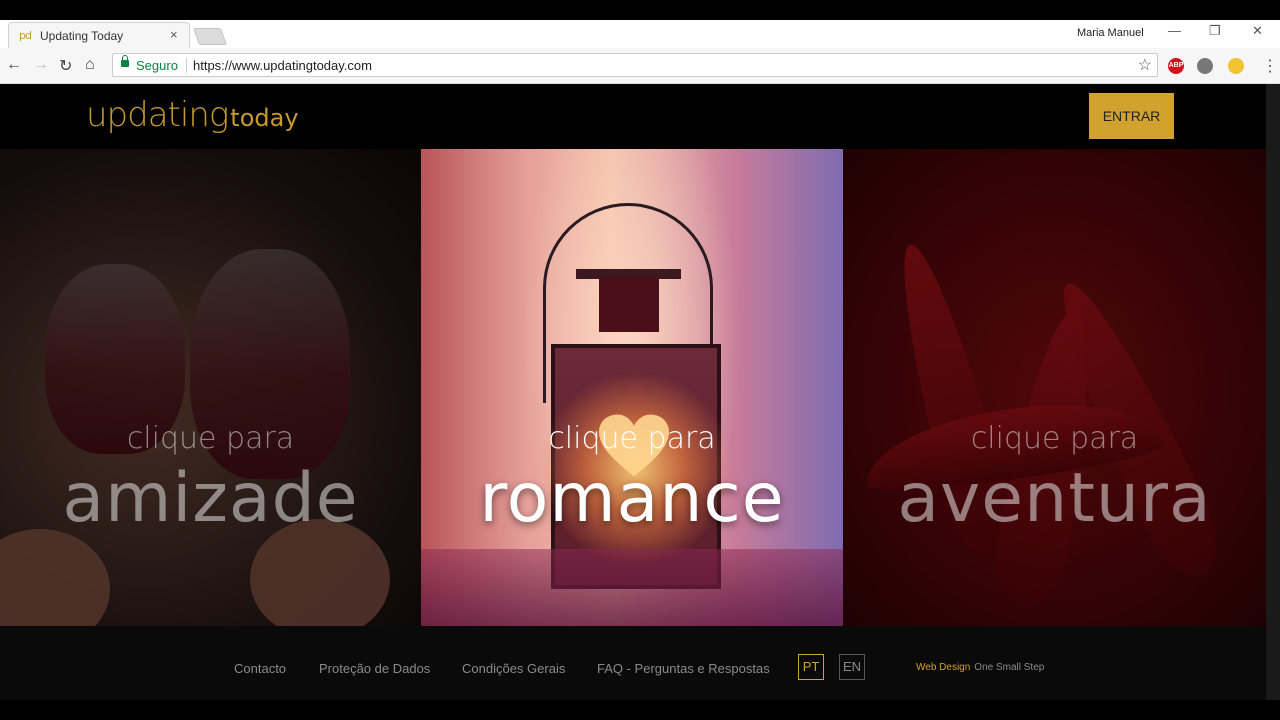 The height and width of the screenshot is (720, 1280). I want to click on panel-cta-big: romance, so click(632, 498).